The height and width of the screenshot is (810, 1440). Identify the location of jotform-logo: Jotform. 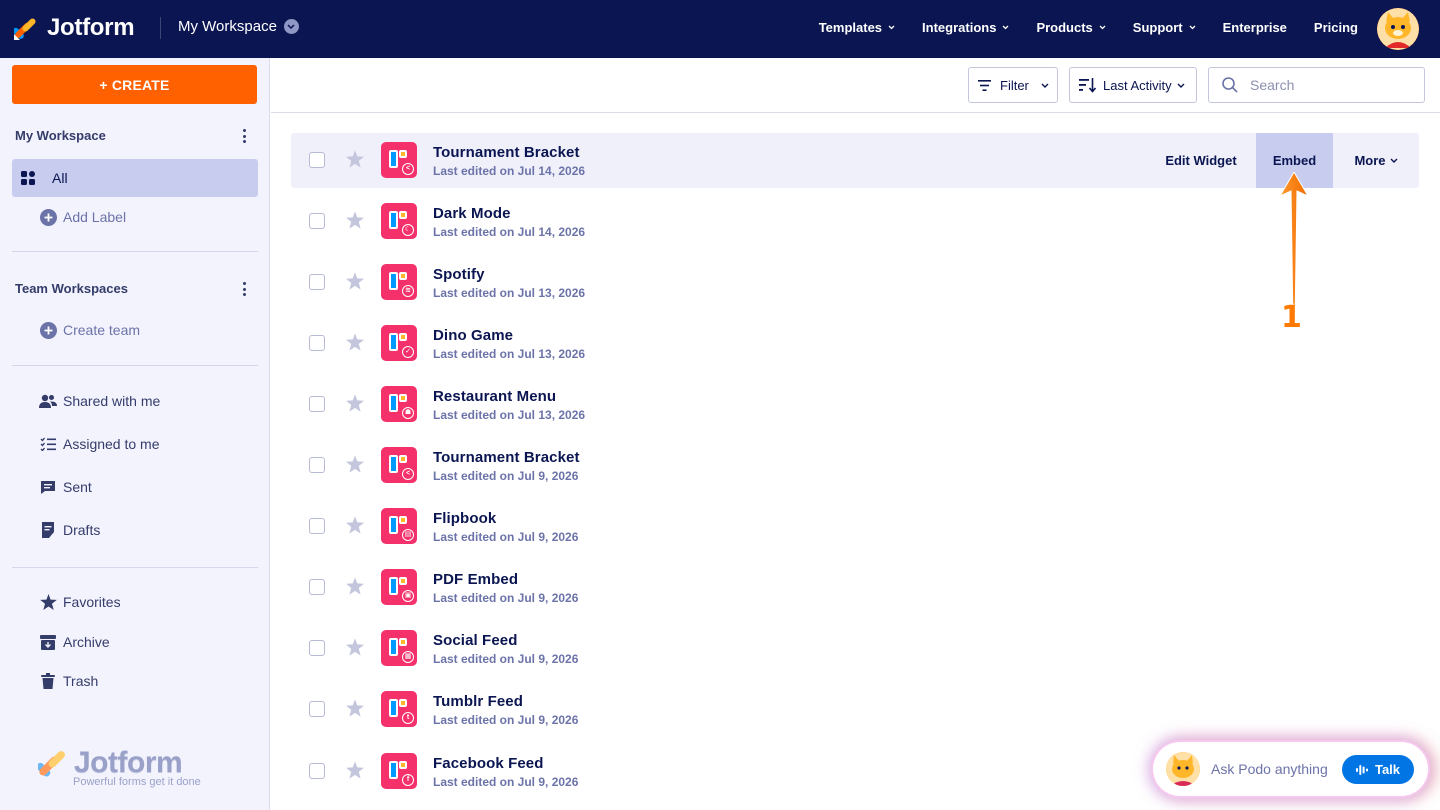
(73, 28).